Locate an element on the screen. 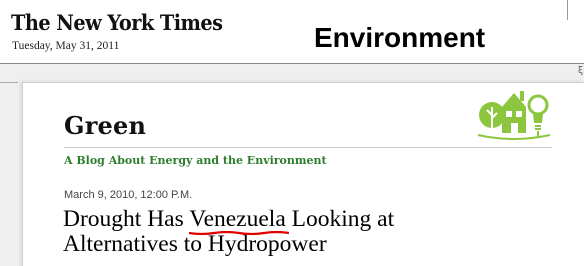 Image resolution: width=584 pixels, height=266 pixels. gutter-rule is located at coordinates (9, 82).